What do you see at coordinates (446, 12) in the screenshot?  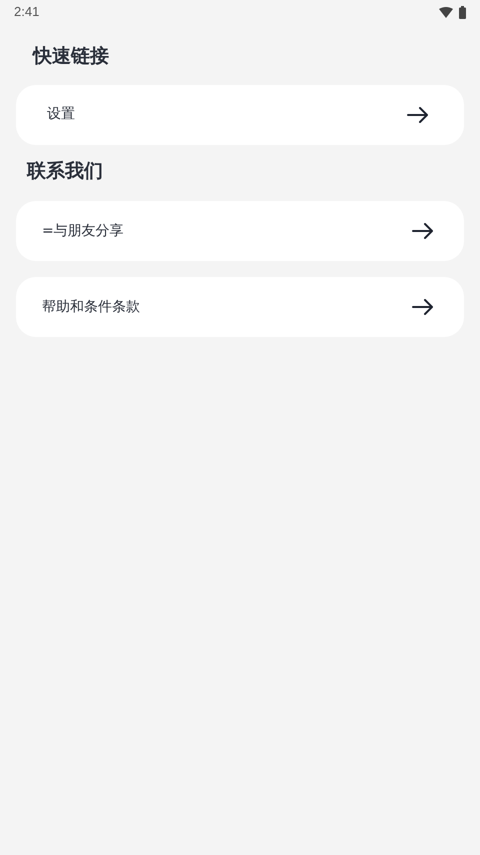 I see `wifi-icon` at bounding box center [446, 12].